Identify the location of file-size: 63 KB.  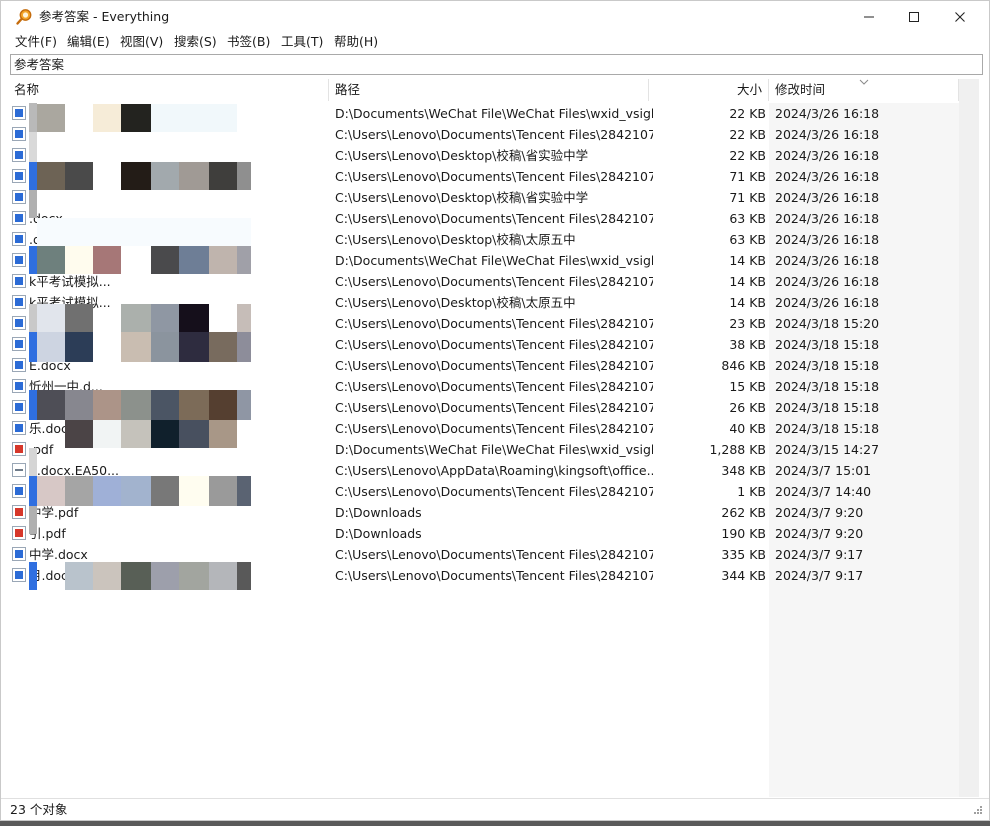
(747, 239).